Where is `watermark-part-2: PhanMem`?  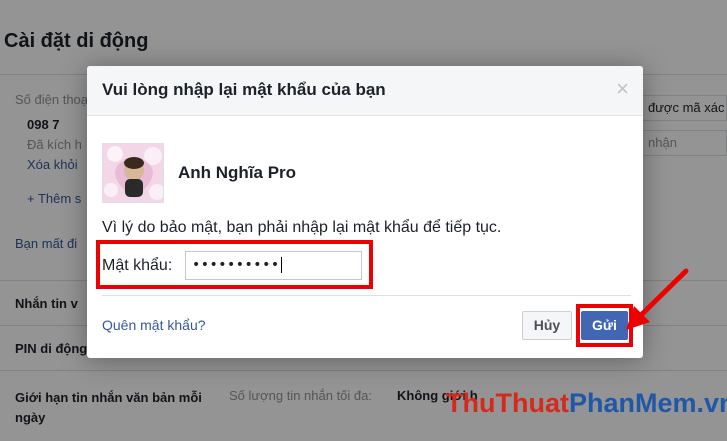
watermark-part-2: PhanMem is located at coordinates (632, 403).